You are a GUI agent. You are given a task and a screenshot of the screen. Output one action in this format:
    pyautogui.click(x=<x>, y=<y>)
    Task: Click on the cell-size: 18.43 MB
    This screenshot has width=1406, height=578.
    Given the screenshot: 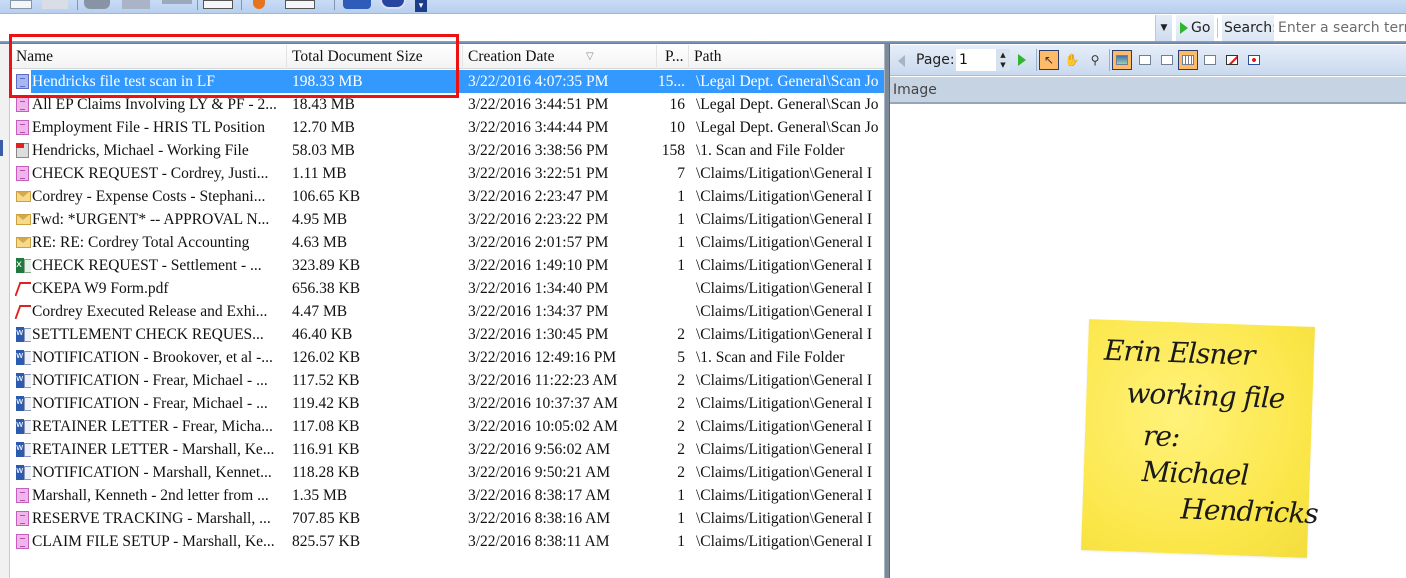 What is the action you would take?
    pyautogui.click(x=323, y=104)
    